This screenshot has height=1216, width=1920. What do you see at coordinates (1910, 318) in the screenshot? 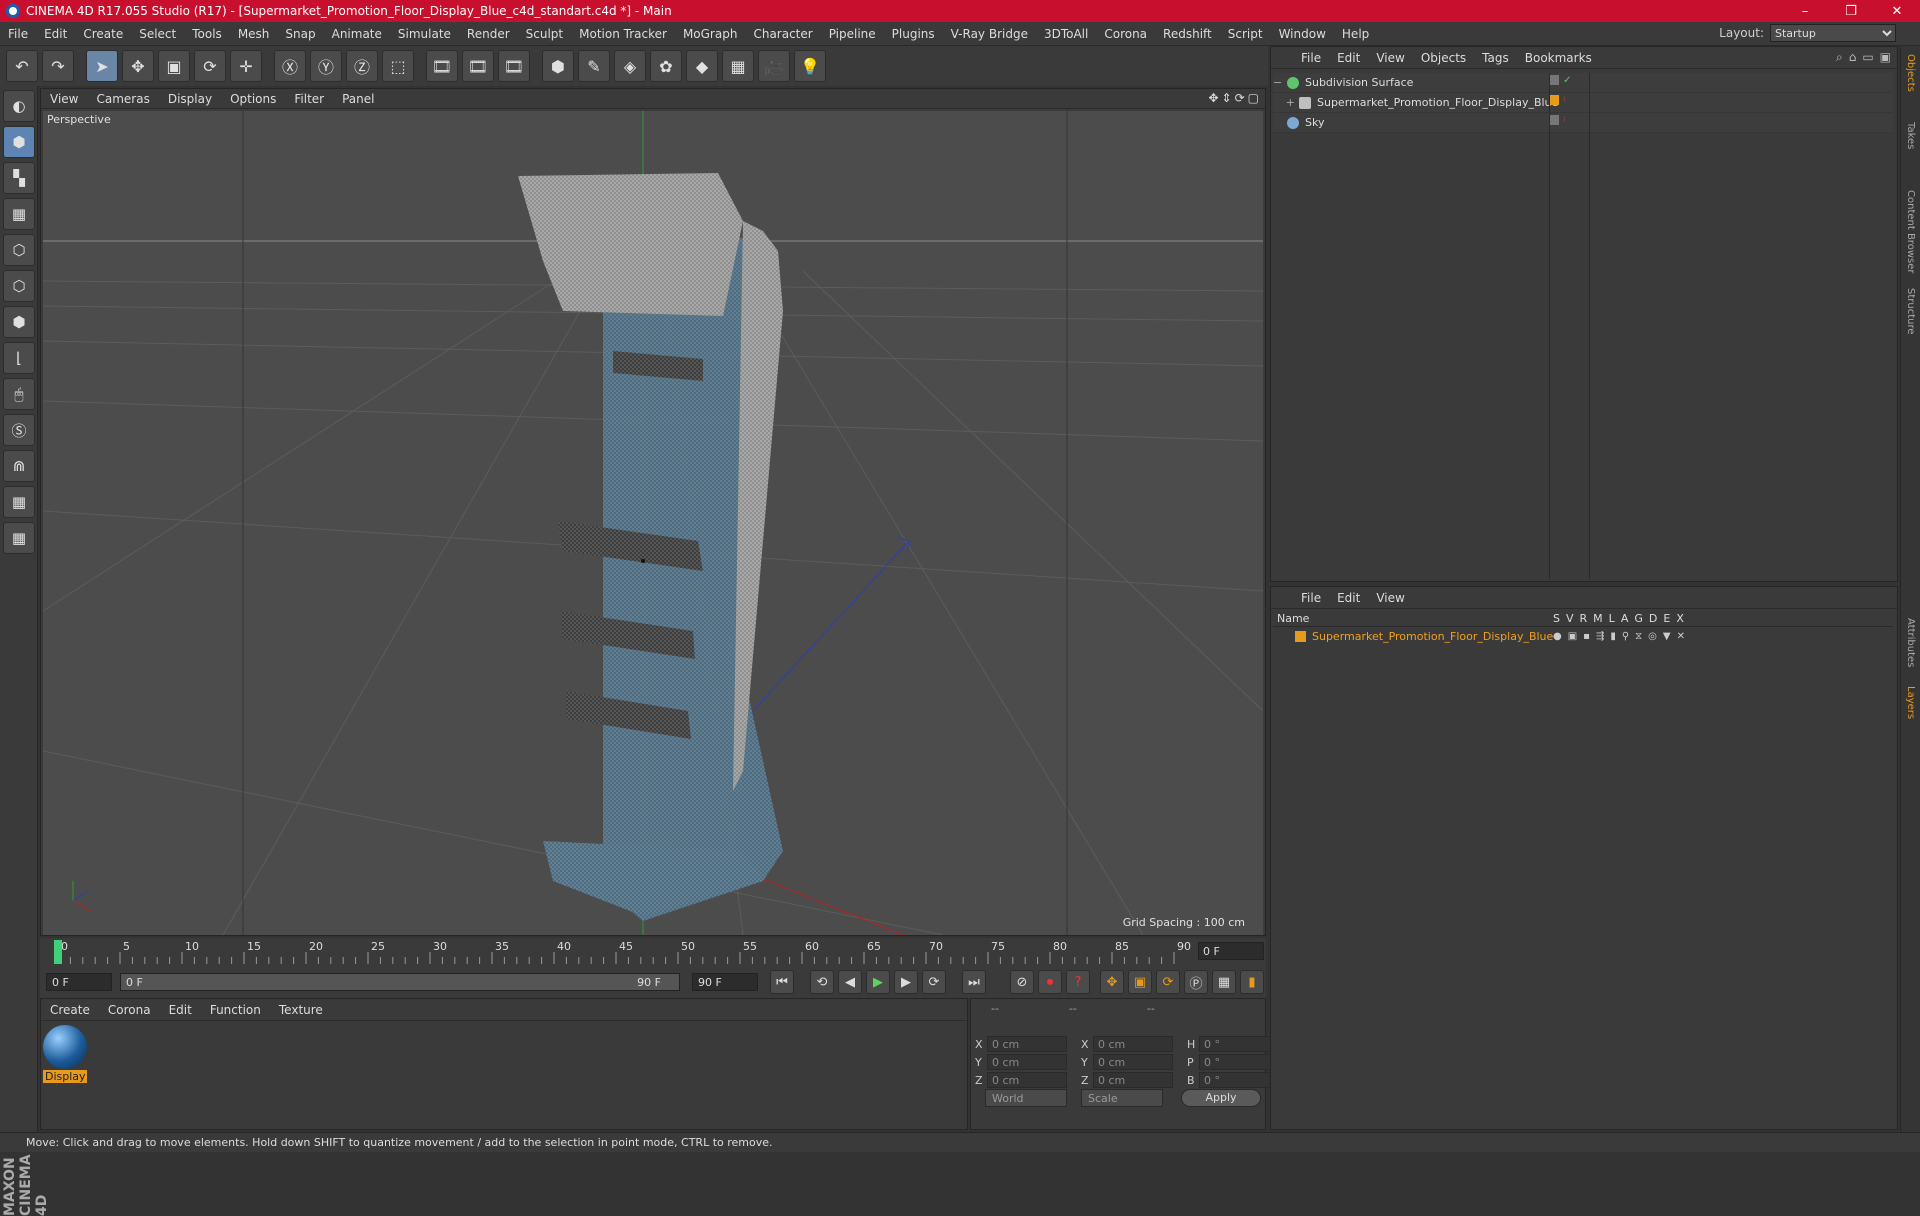
I see `tab-structure: Structure` at bounding box center [1910, 318].